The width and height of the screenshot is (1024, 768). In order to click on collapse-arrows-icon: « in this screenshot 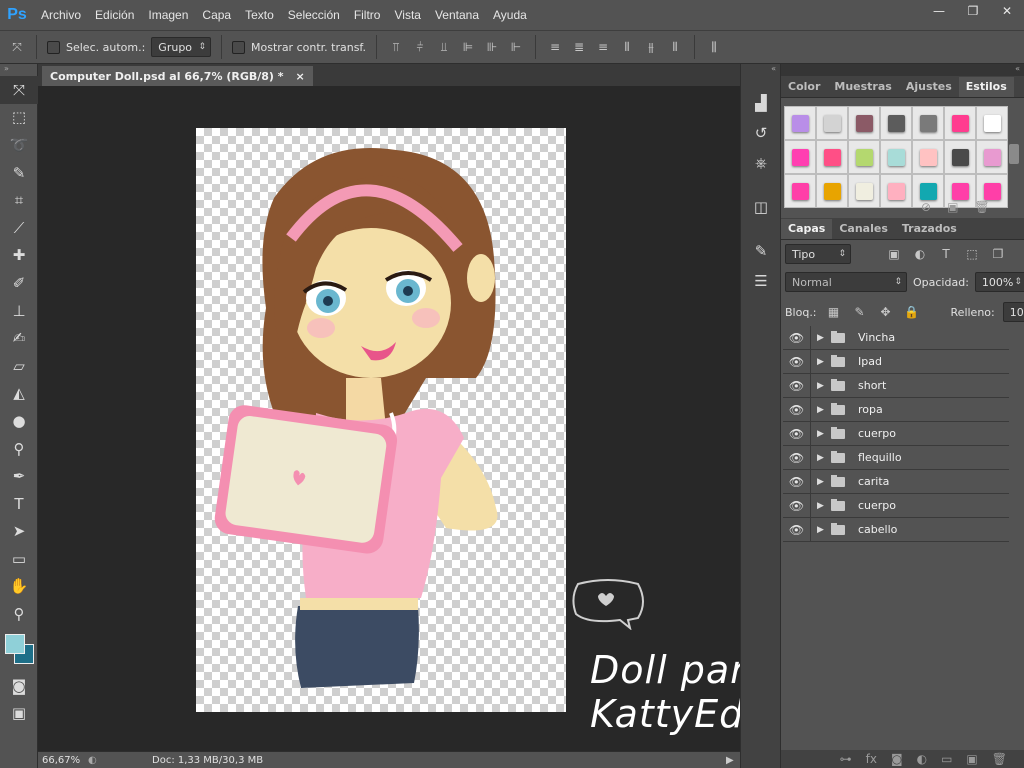, I will do `click(760, 71)`.